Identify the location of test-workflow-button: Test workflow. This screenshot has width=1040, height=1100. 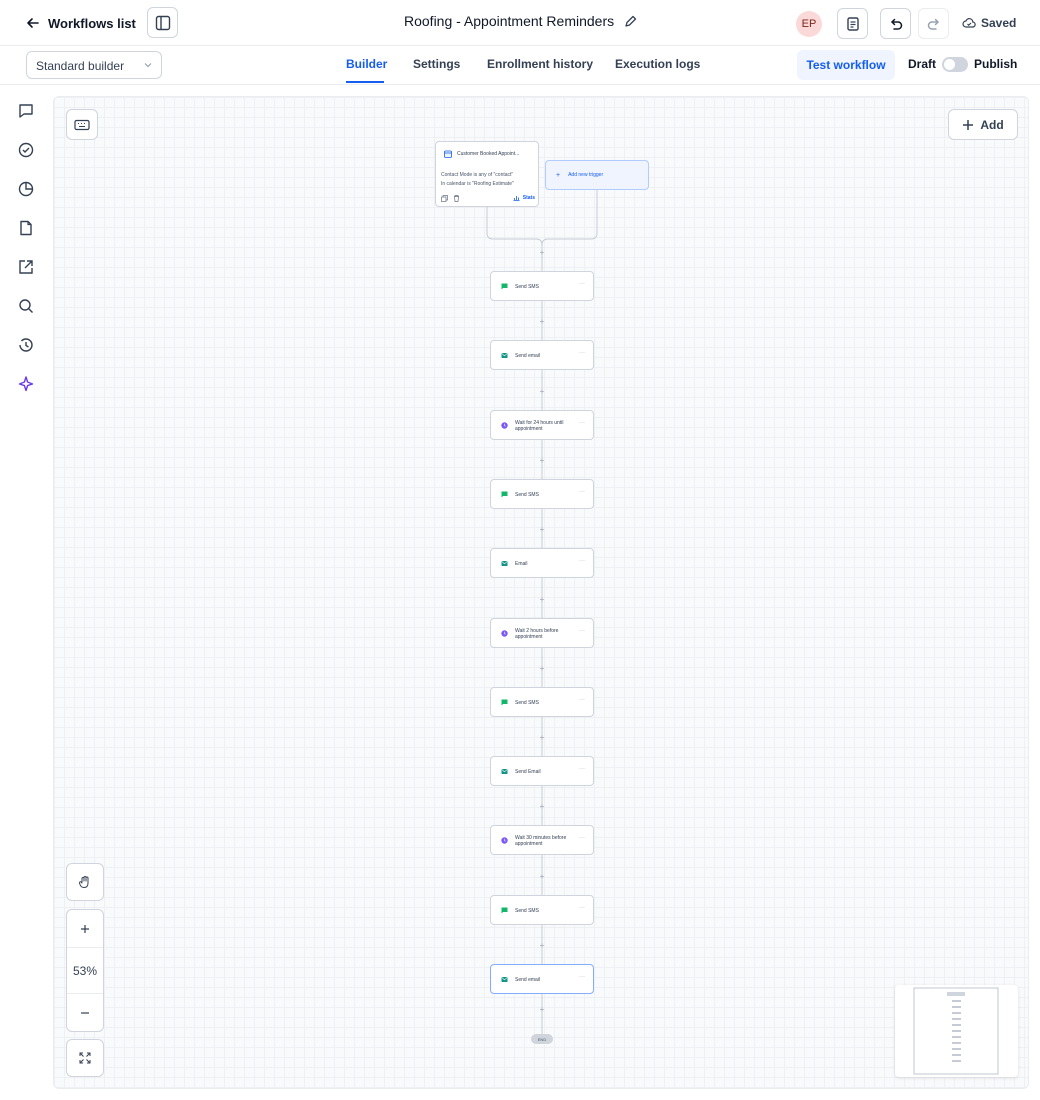
(846, 65).